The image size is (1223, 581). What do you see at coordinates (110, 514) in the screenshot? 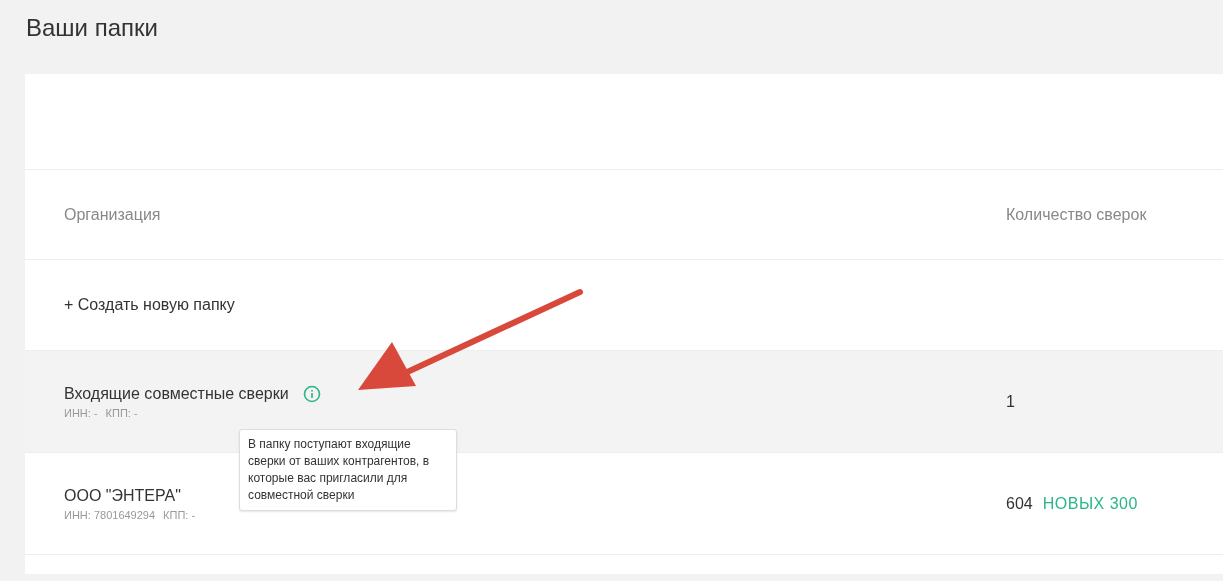
I see `inn-text: ИНН: 7801649294` at bounding box center [110, 514].